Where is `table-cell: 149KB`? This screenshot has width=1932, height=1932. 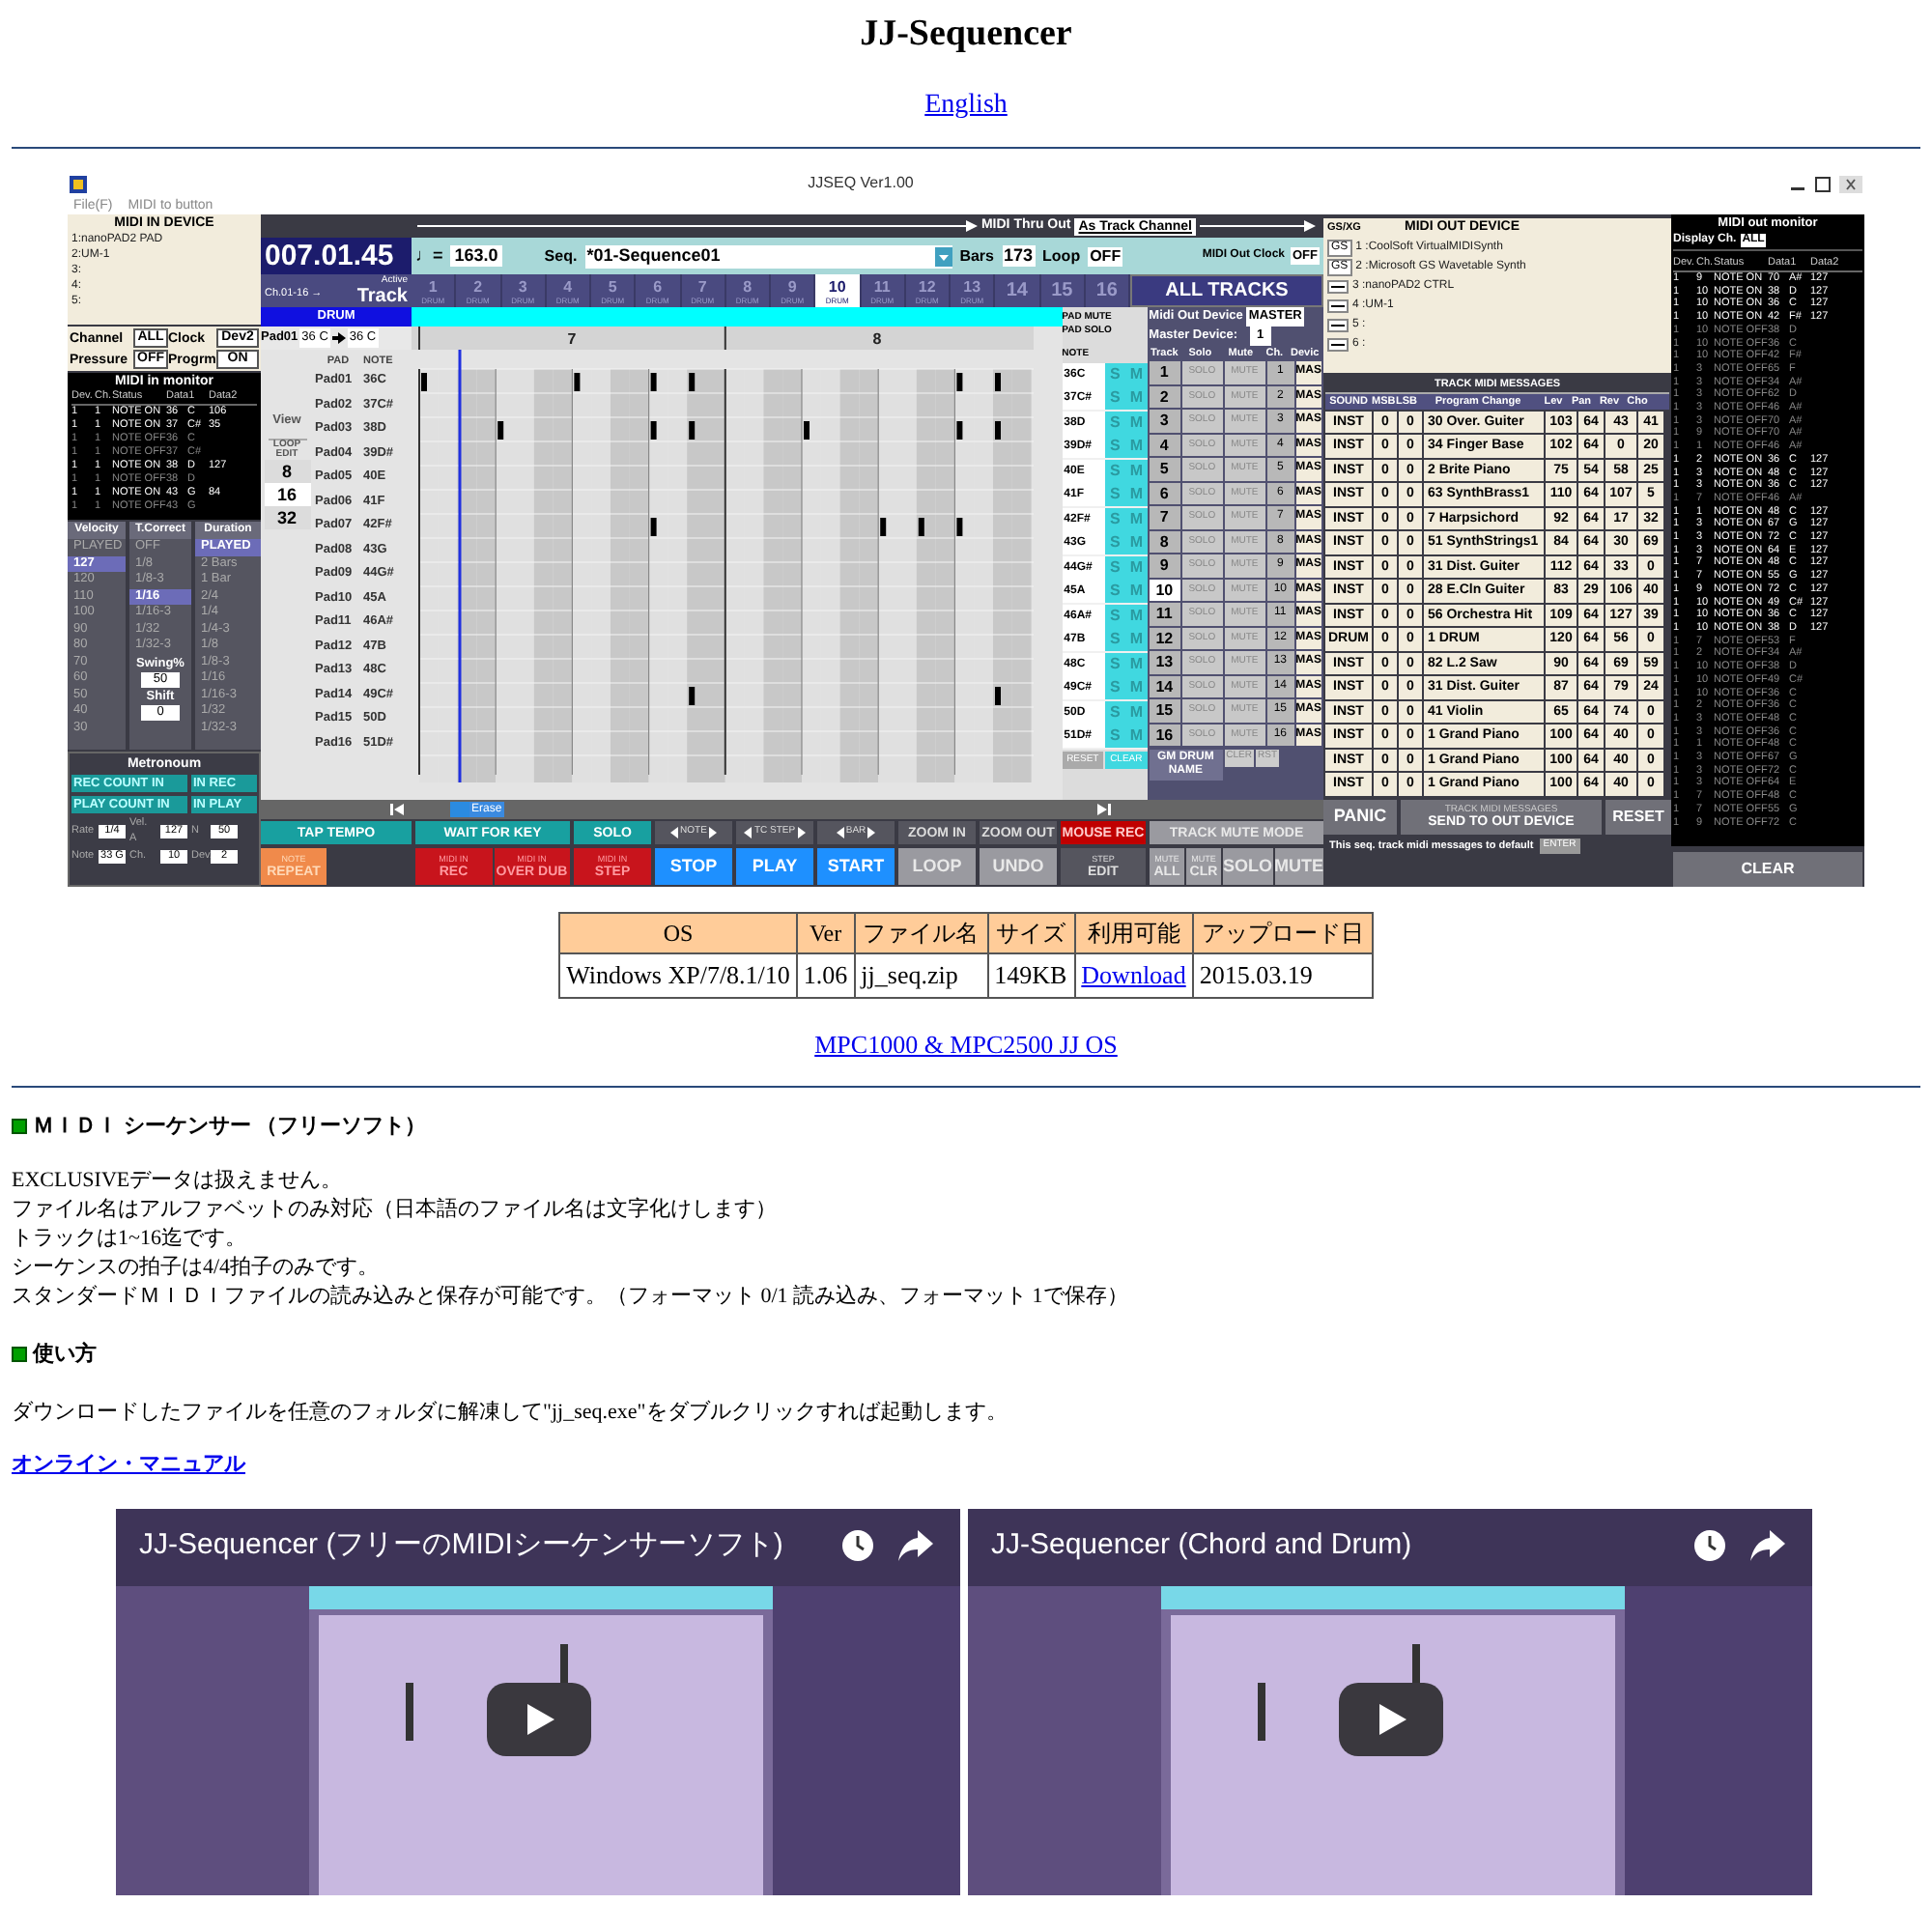
table-cell: 149KB is located at coordinates (1031, 975).